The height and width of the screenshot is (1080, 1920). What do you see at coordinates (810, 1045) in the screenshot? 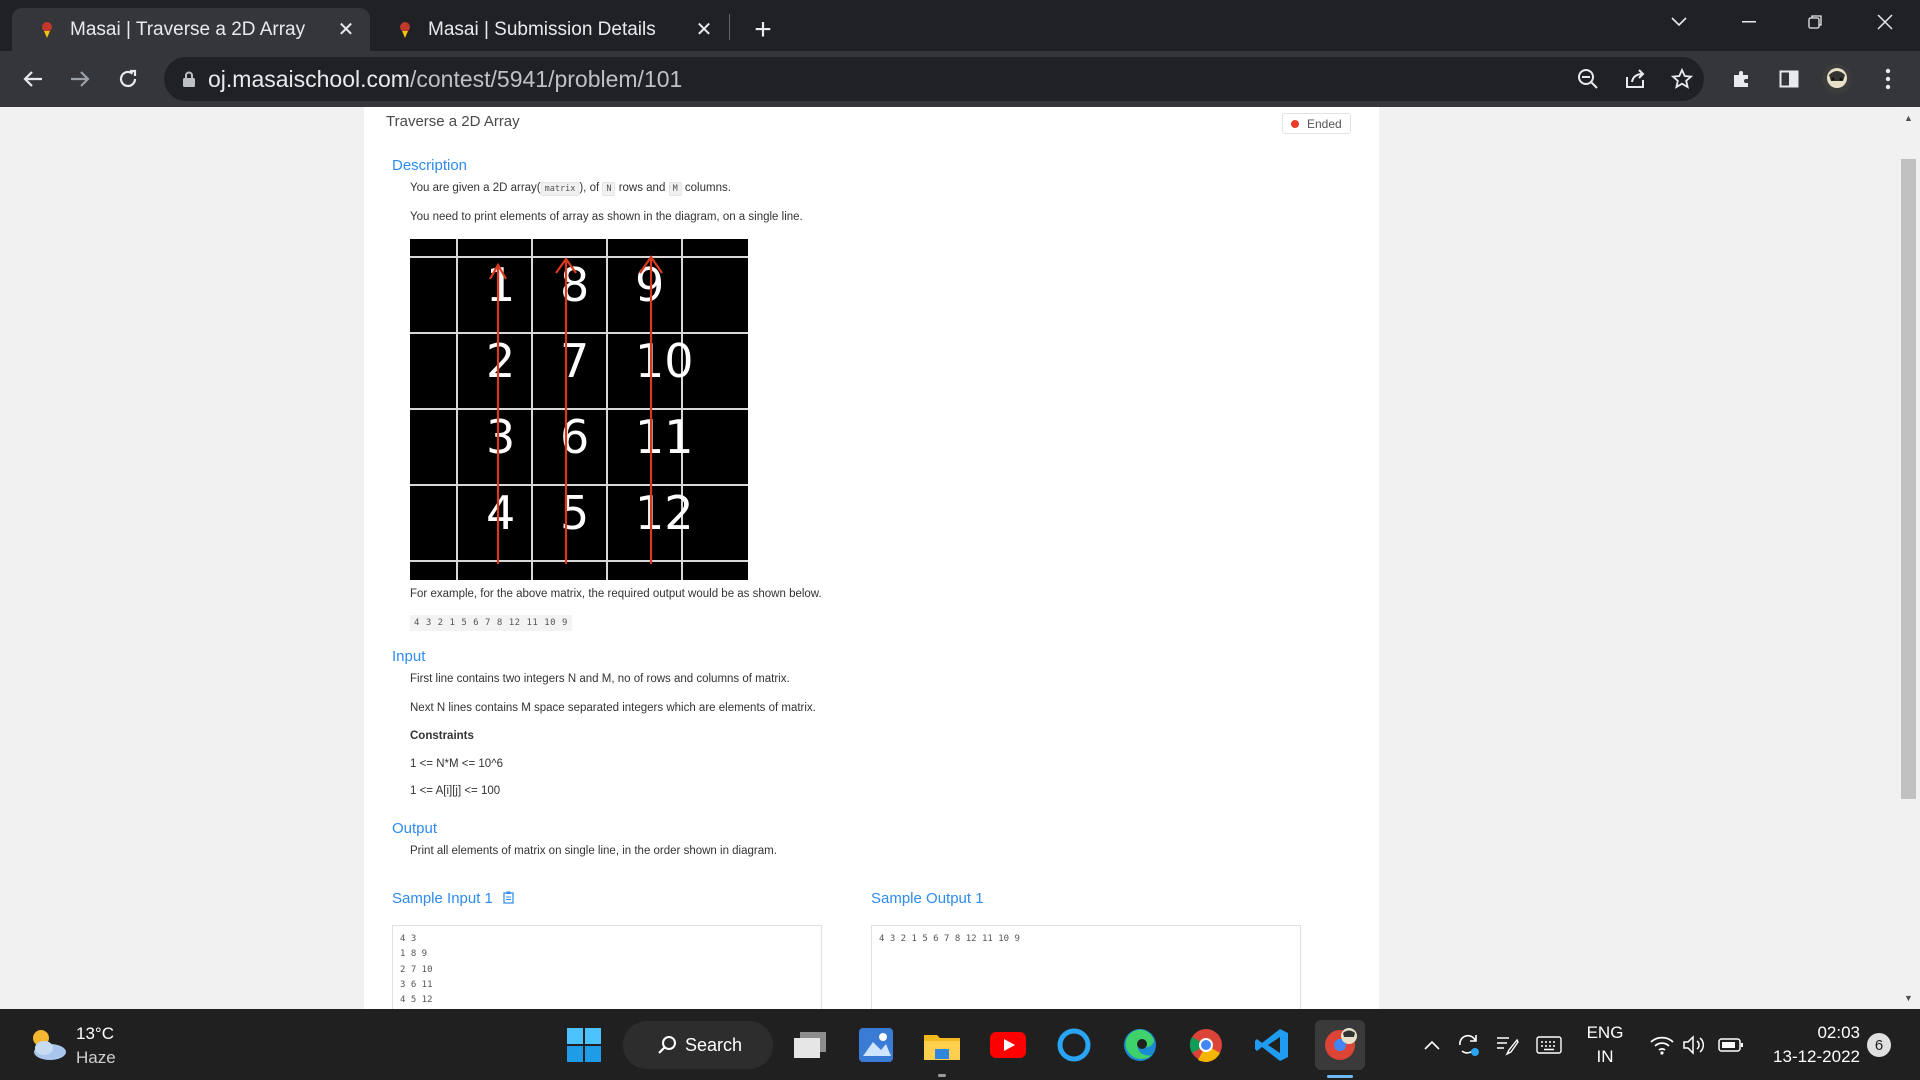
I see `task-view-icon` at bounding box center [810, 1045].